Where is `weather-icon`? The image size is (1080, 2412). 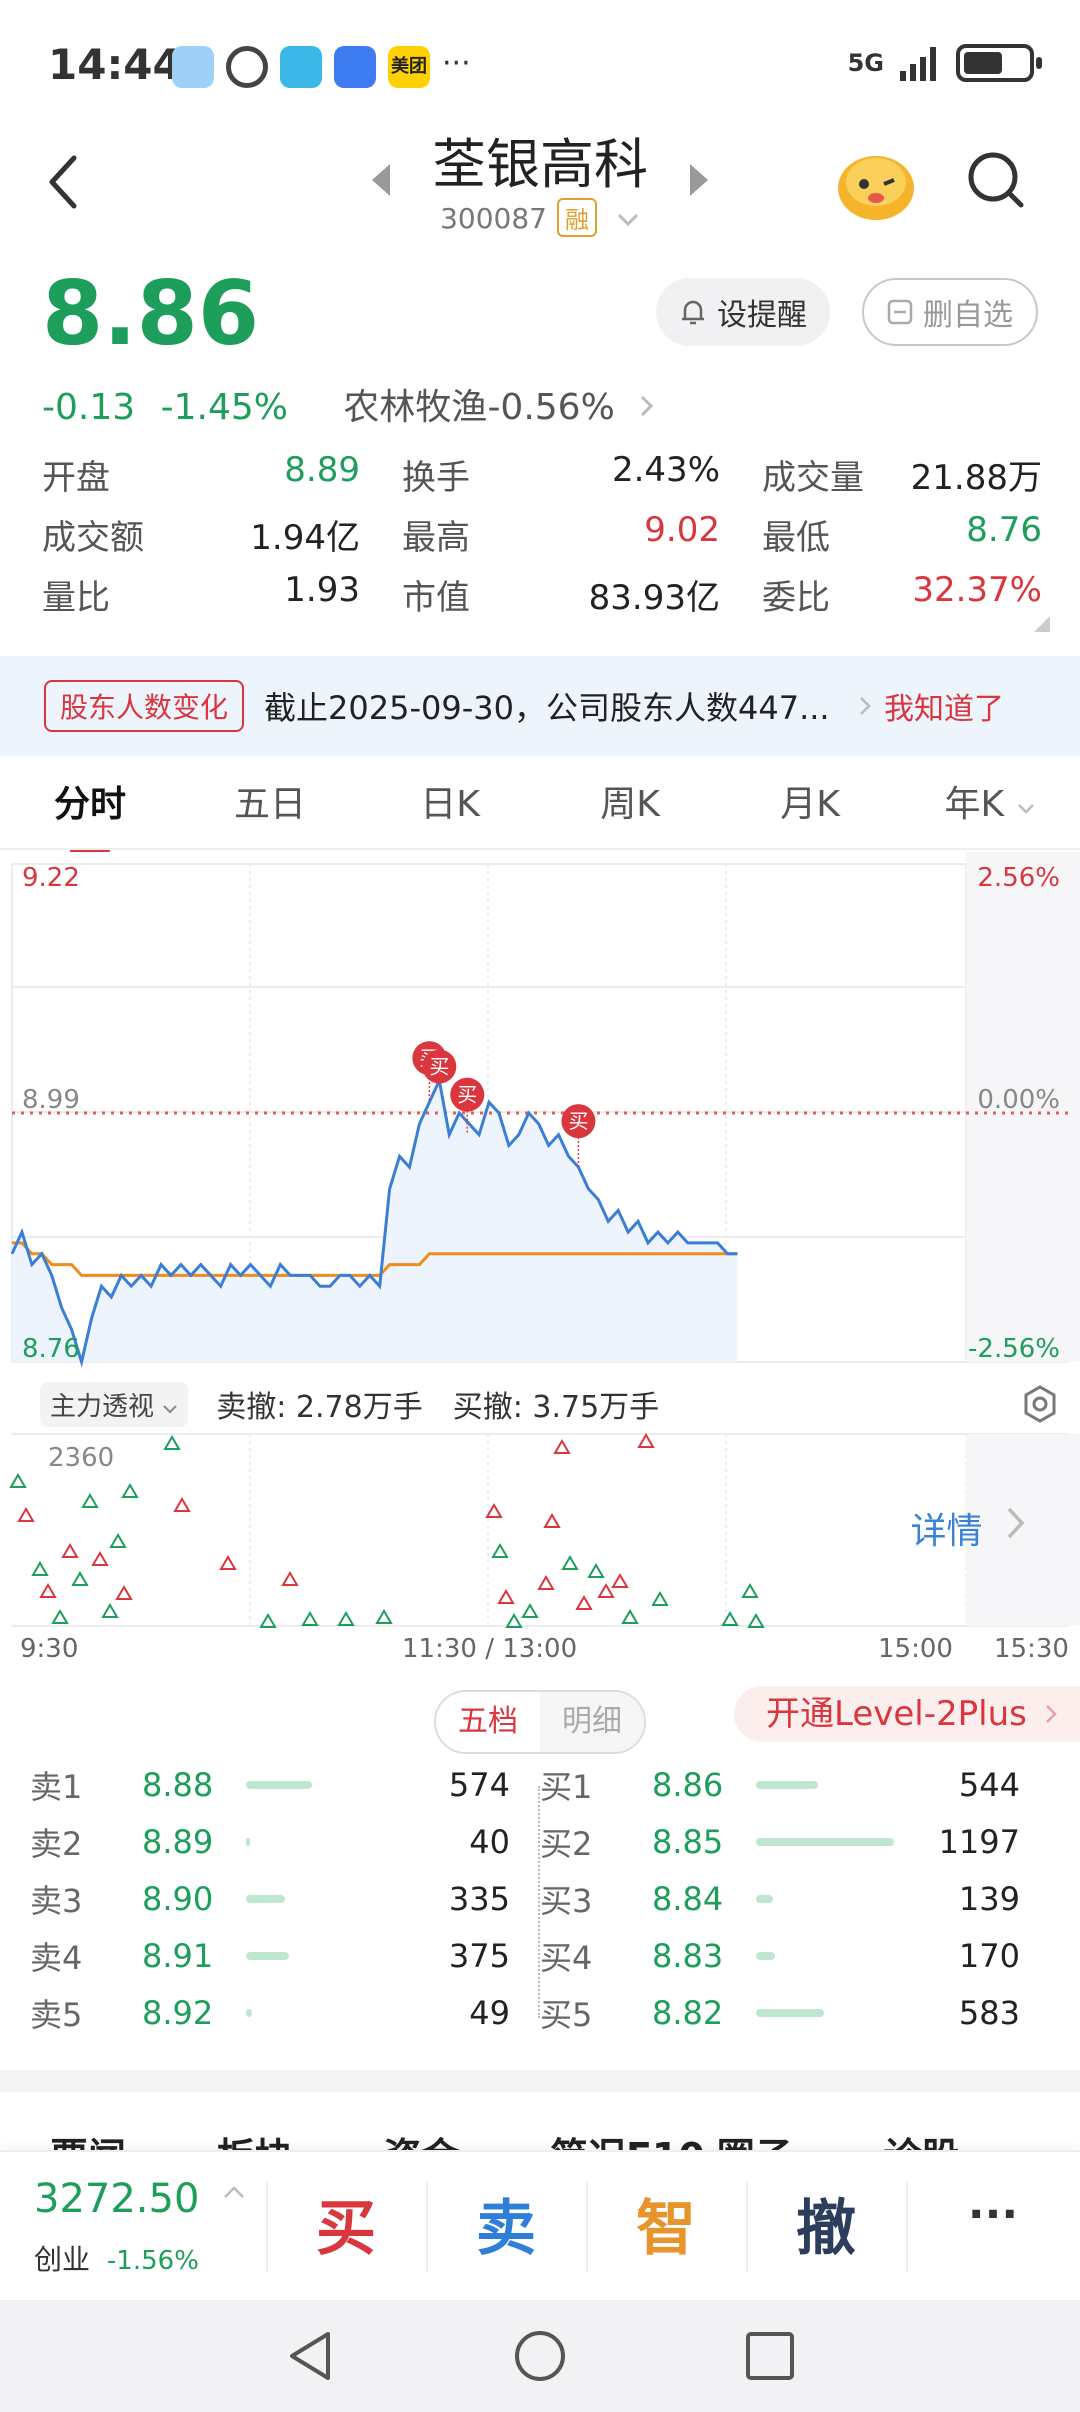 weather-icon is located at coordinates (193, 67).